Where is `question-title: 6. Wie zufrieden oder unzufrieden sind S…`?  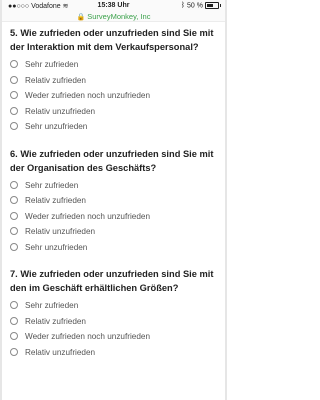
question-title: 6. Wie zufrieden oder unzufrieden sind S… is located at coordinates (112, 160).